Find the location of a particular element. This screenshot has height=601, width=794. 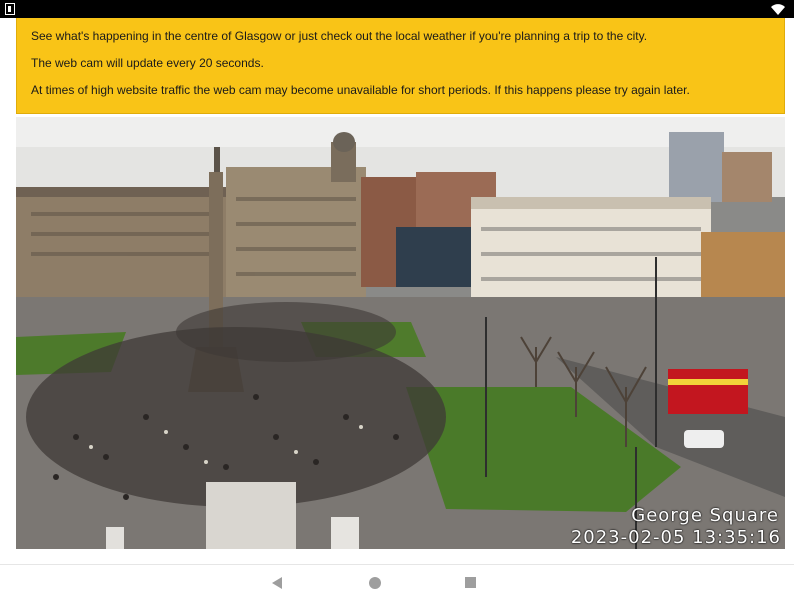

home-circle-icon is located at coordinates (375, 583).